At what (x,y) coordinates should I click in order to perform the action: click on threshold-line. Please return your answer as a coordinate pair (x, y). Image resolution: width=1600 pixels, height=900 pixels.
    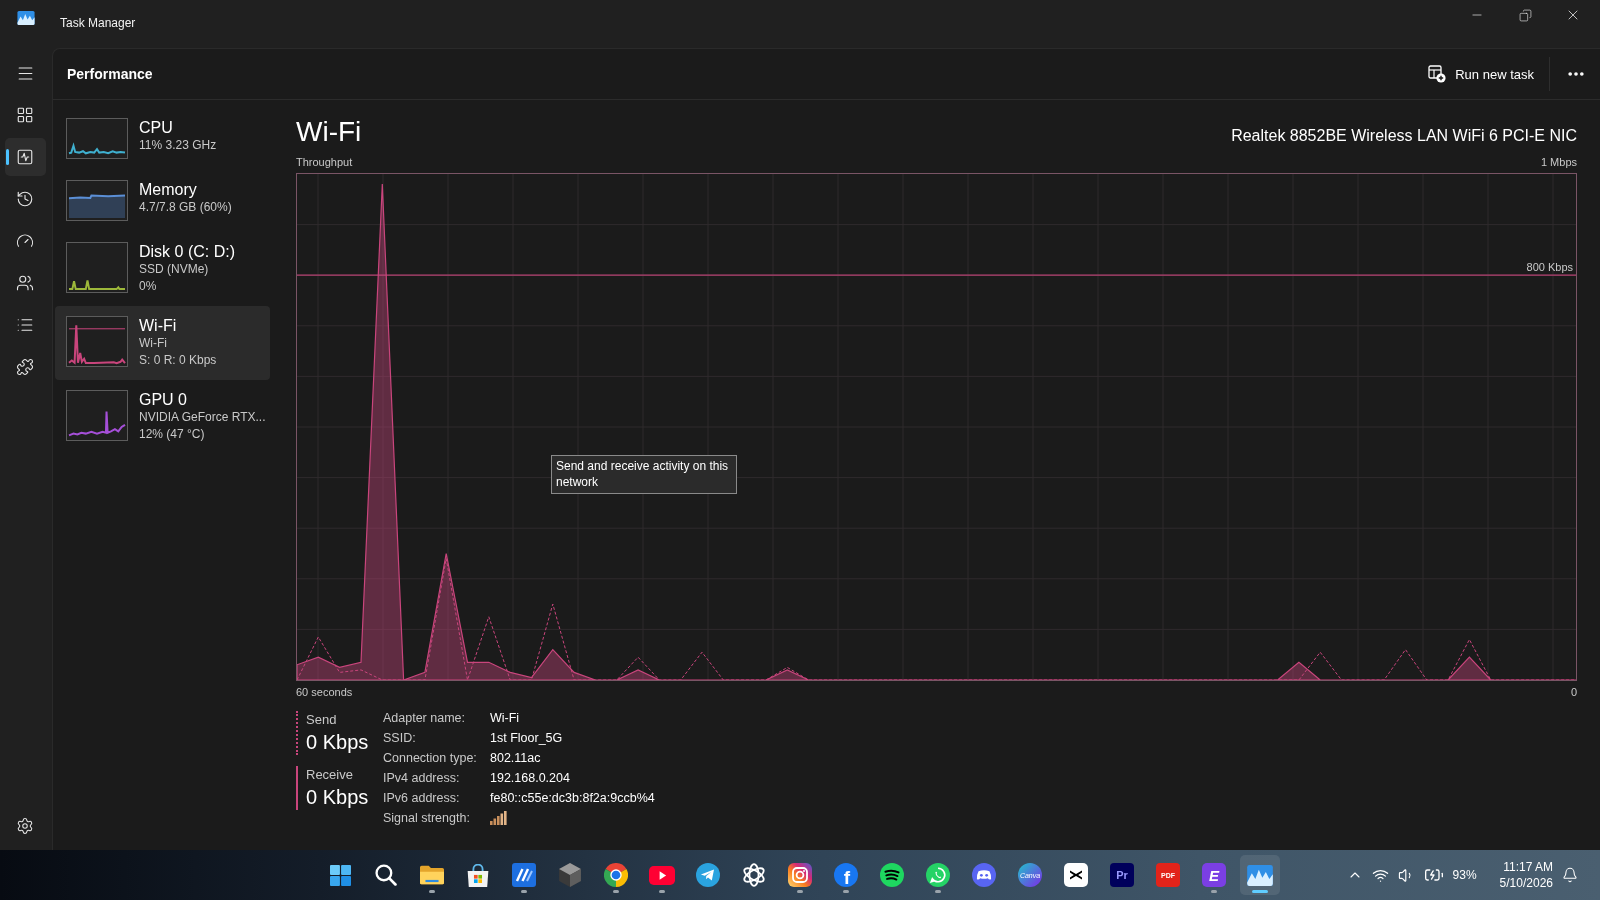
    Looking at the image, I should click on (97, 329).